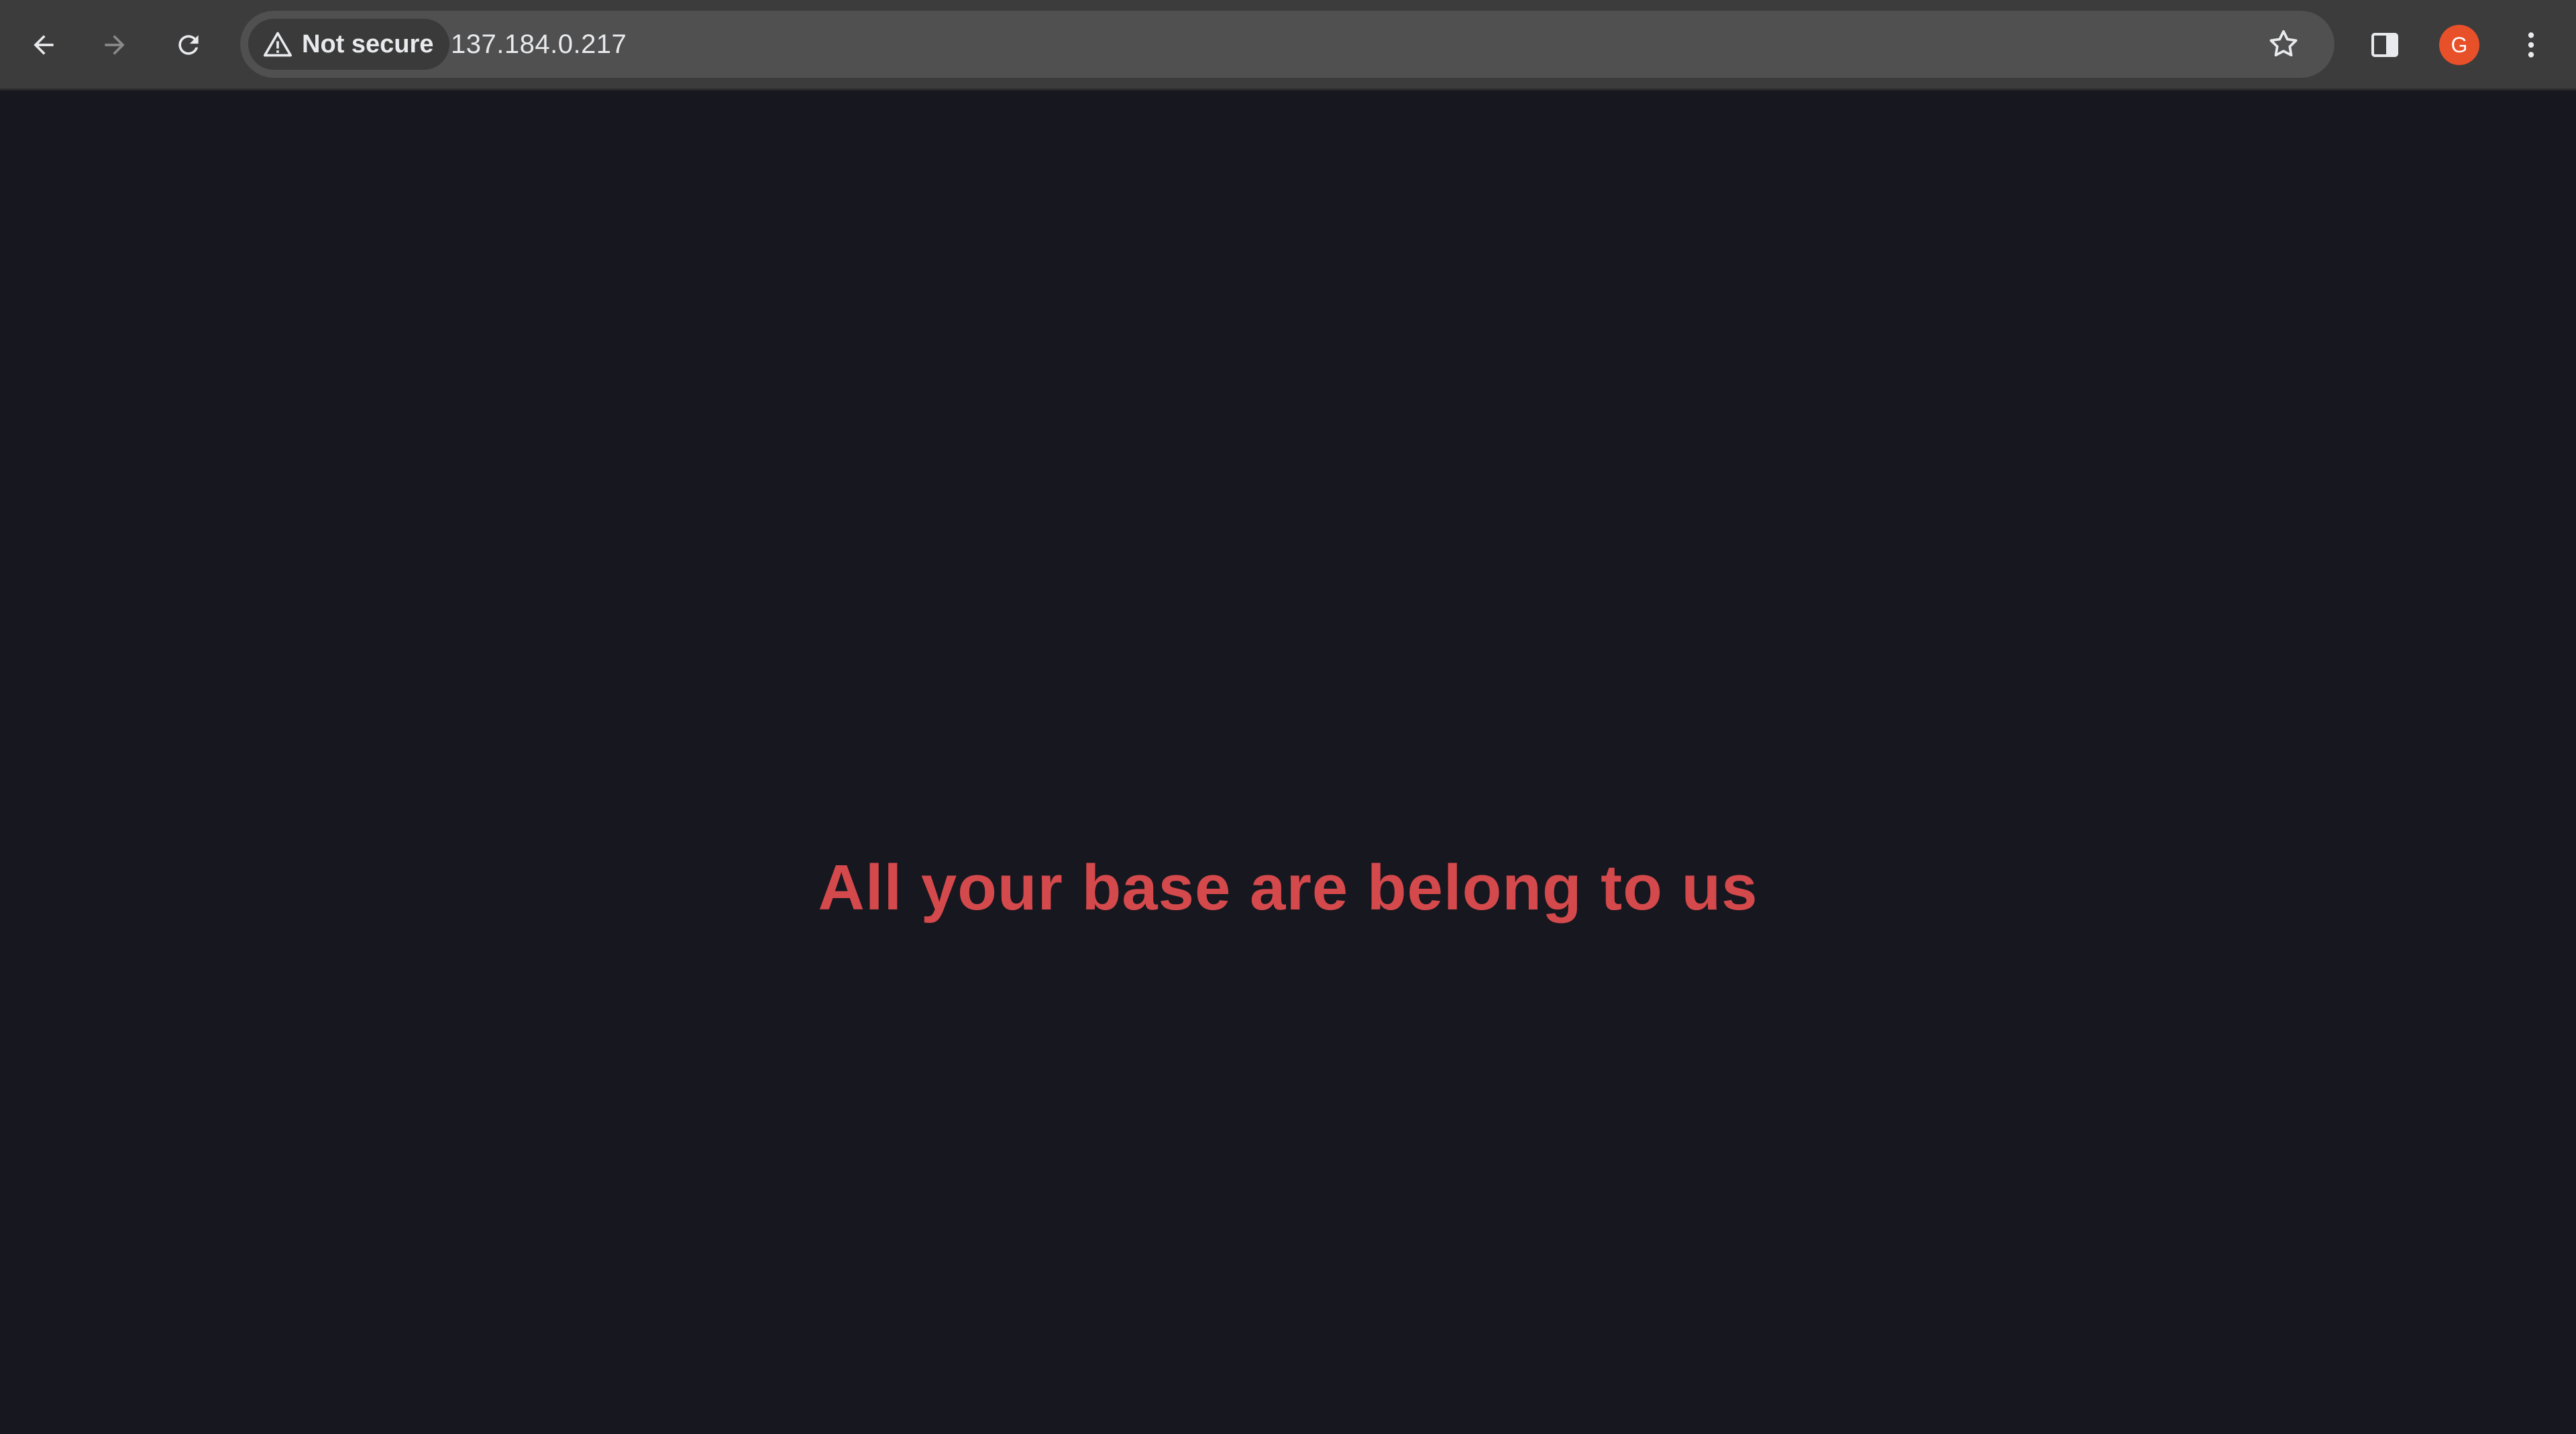 This screenshot has height=1434, width=2576. Describe the element at coordinates (368, 44) in the screenshot. I see `security-label: Not secure` at that location.